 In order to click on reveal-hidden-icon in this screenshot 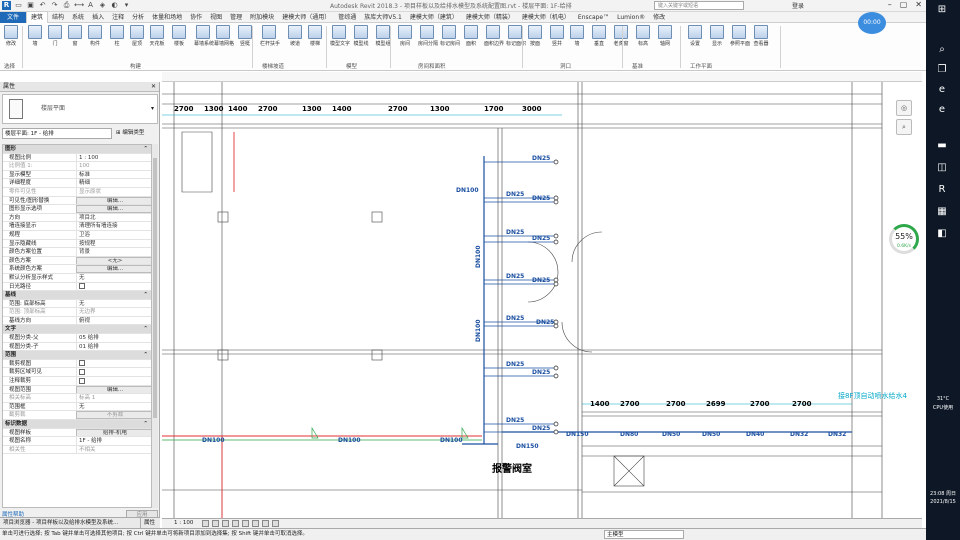, I will do `click(275, 523)`.